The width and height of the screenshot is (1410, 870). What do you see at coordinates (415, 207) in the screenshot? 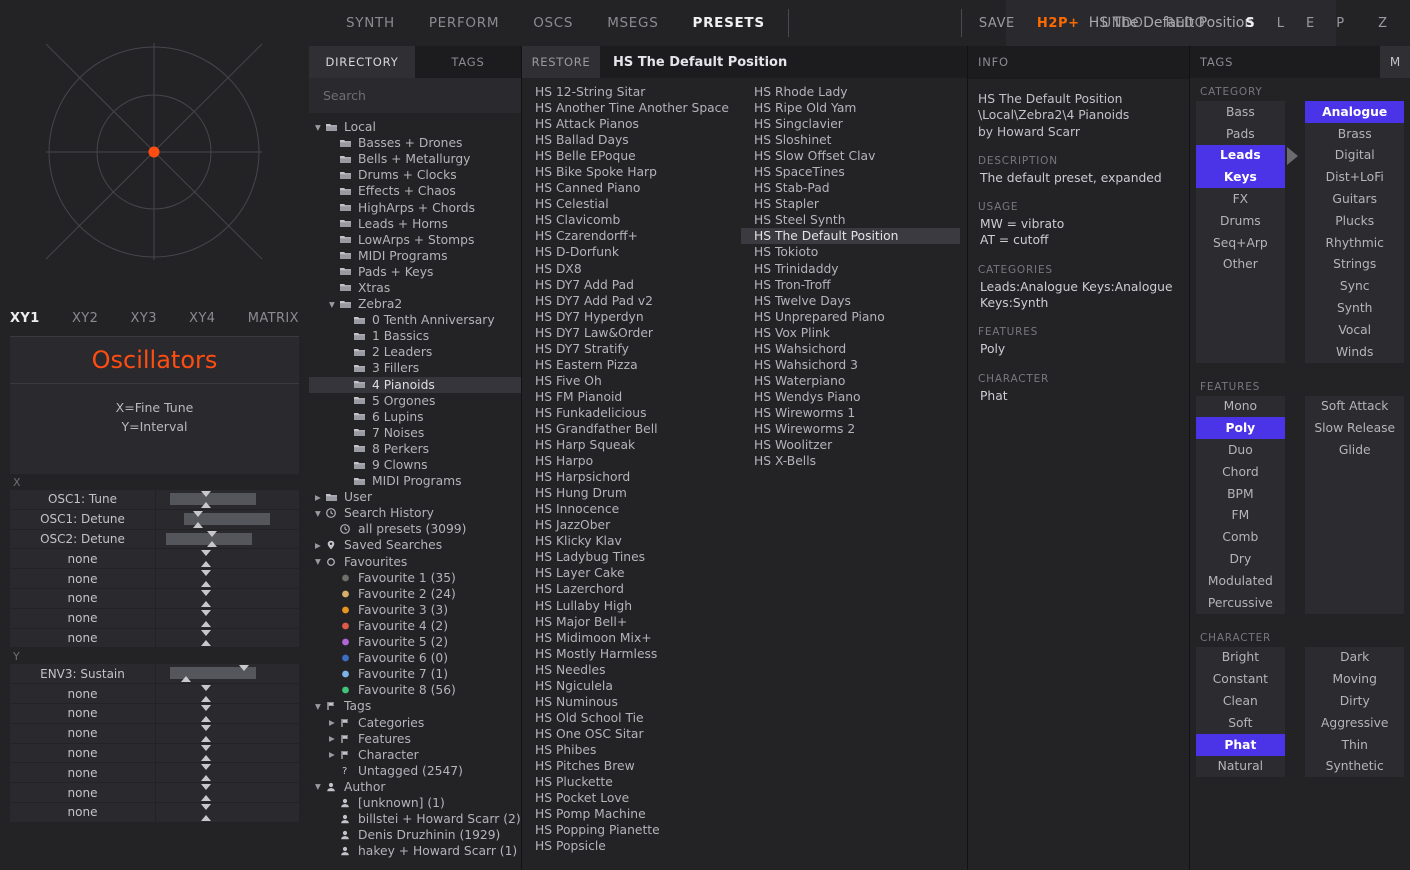
I see `tree-node: ▶ HighArps + Chords` at bounding box center [415, 207].